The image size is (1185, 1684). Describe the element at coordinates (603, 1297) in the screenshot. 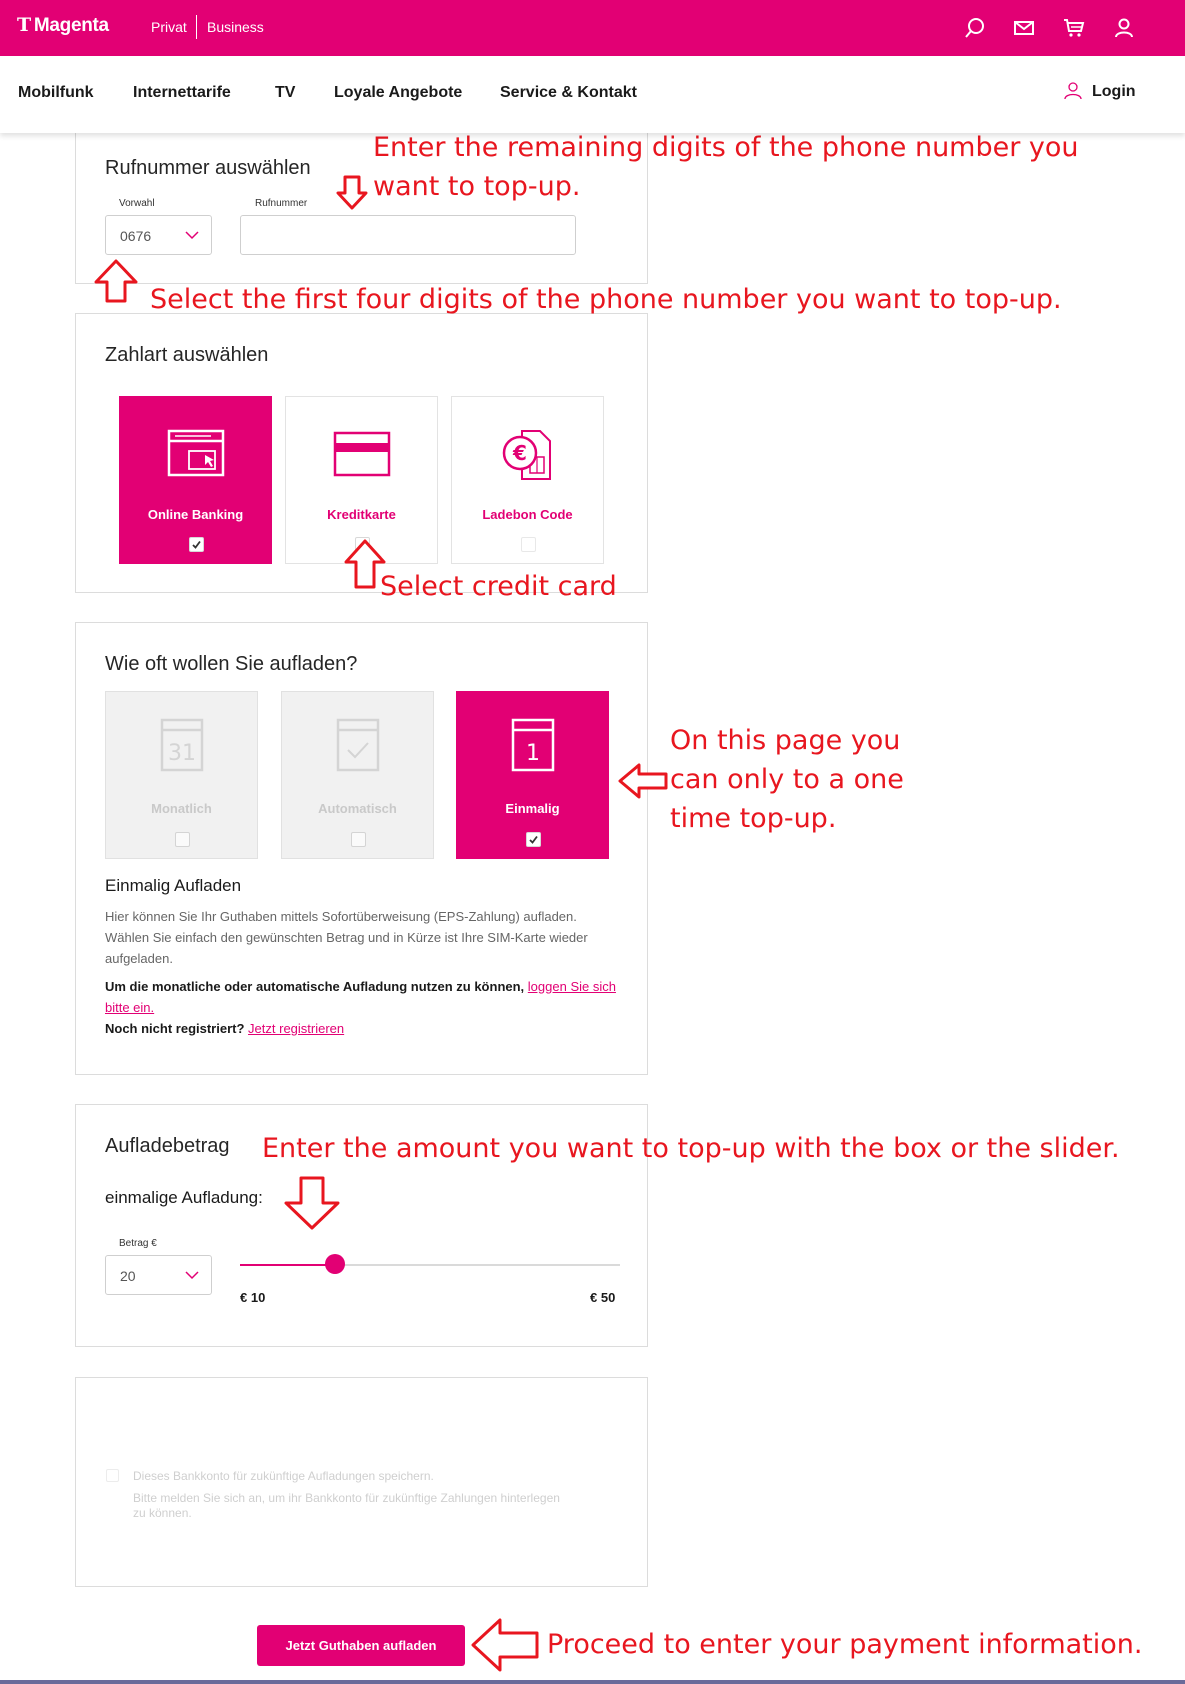

I see `slider-max-label: € 50` at that location.